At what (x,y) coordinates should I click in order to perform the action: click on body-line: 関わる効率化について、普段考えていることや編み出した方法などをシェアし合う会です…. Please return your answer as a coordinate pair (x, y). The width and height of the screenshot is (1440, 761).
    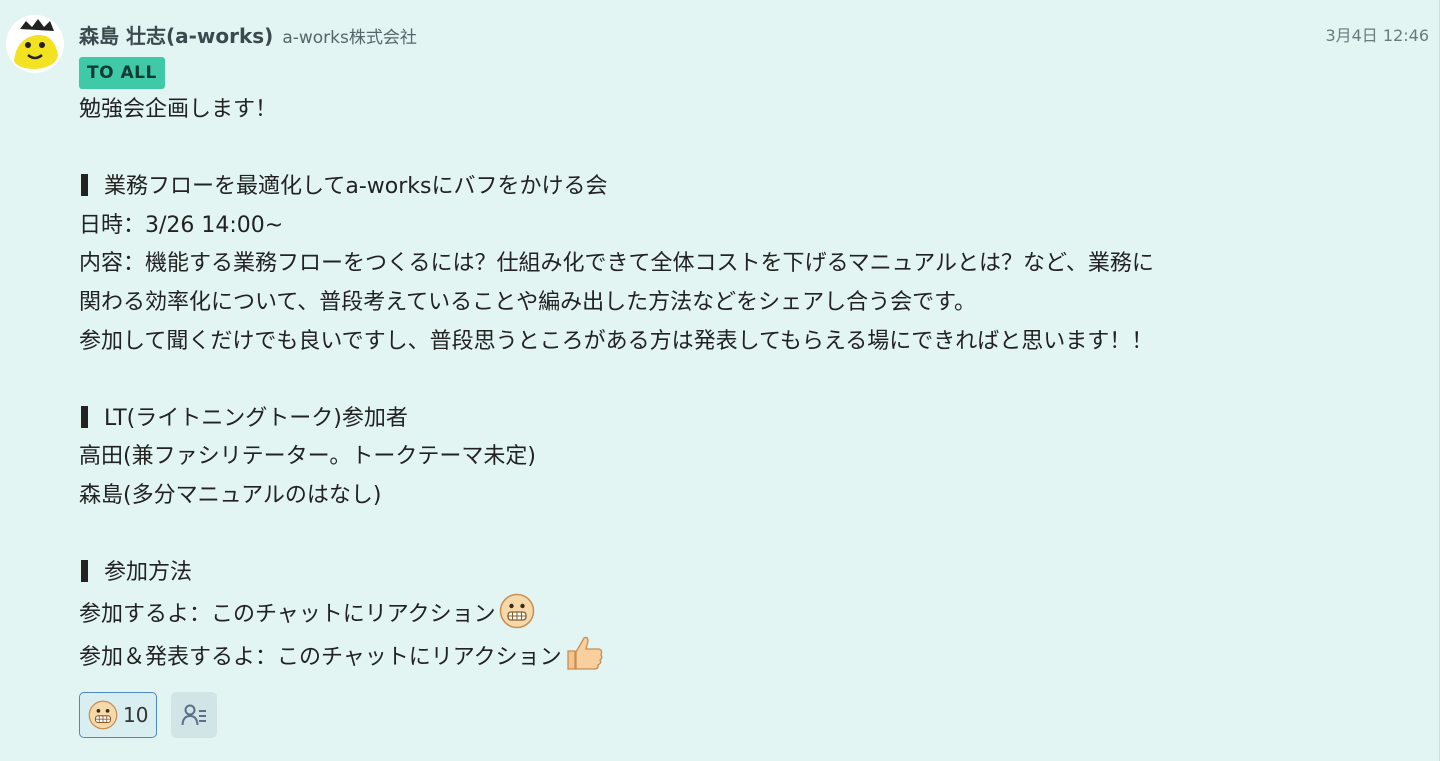
    Looking at the image, I should click on (527, 302).